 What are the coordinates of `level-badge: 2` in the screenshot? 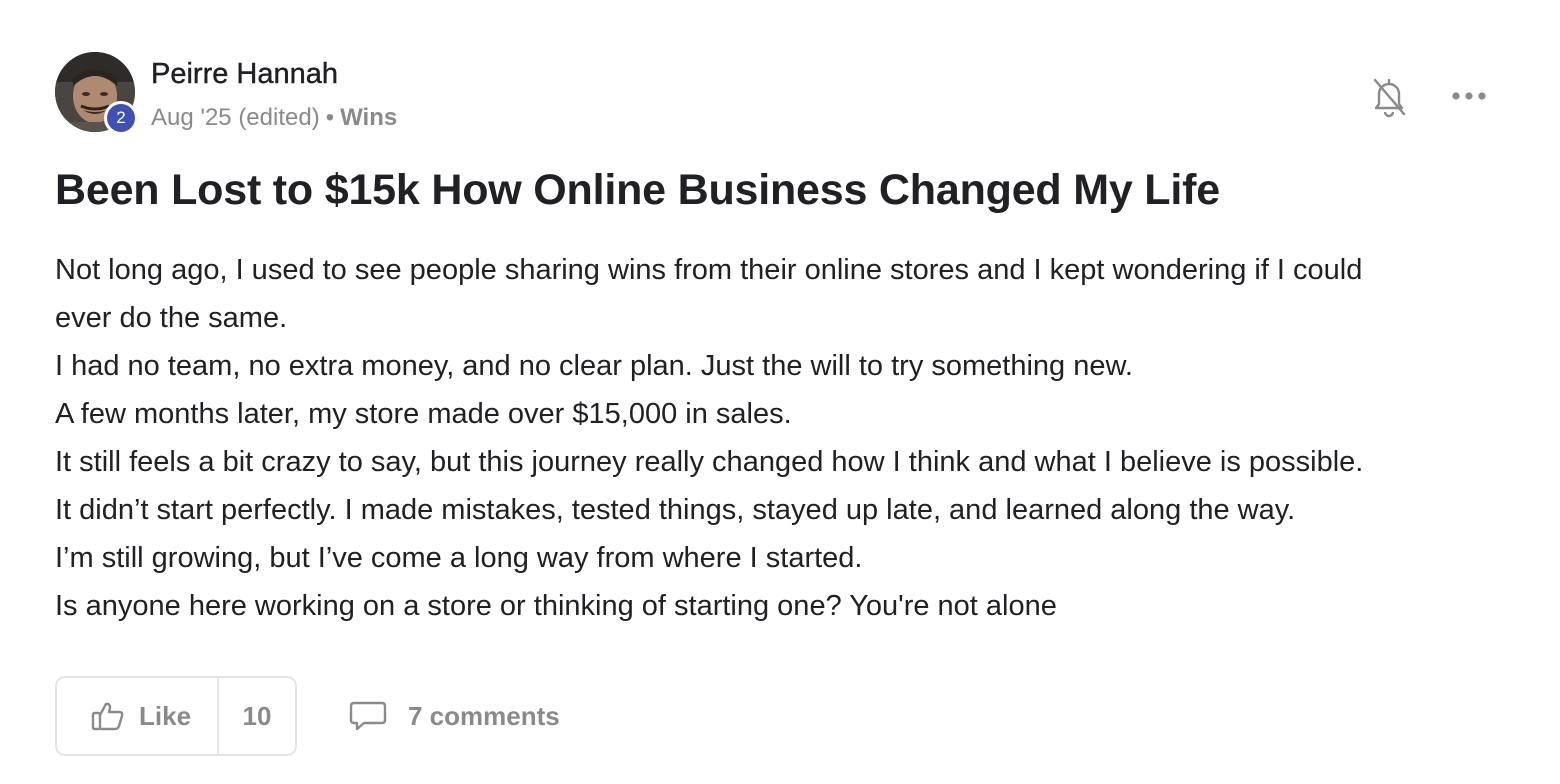 It's located at (121, 118).